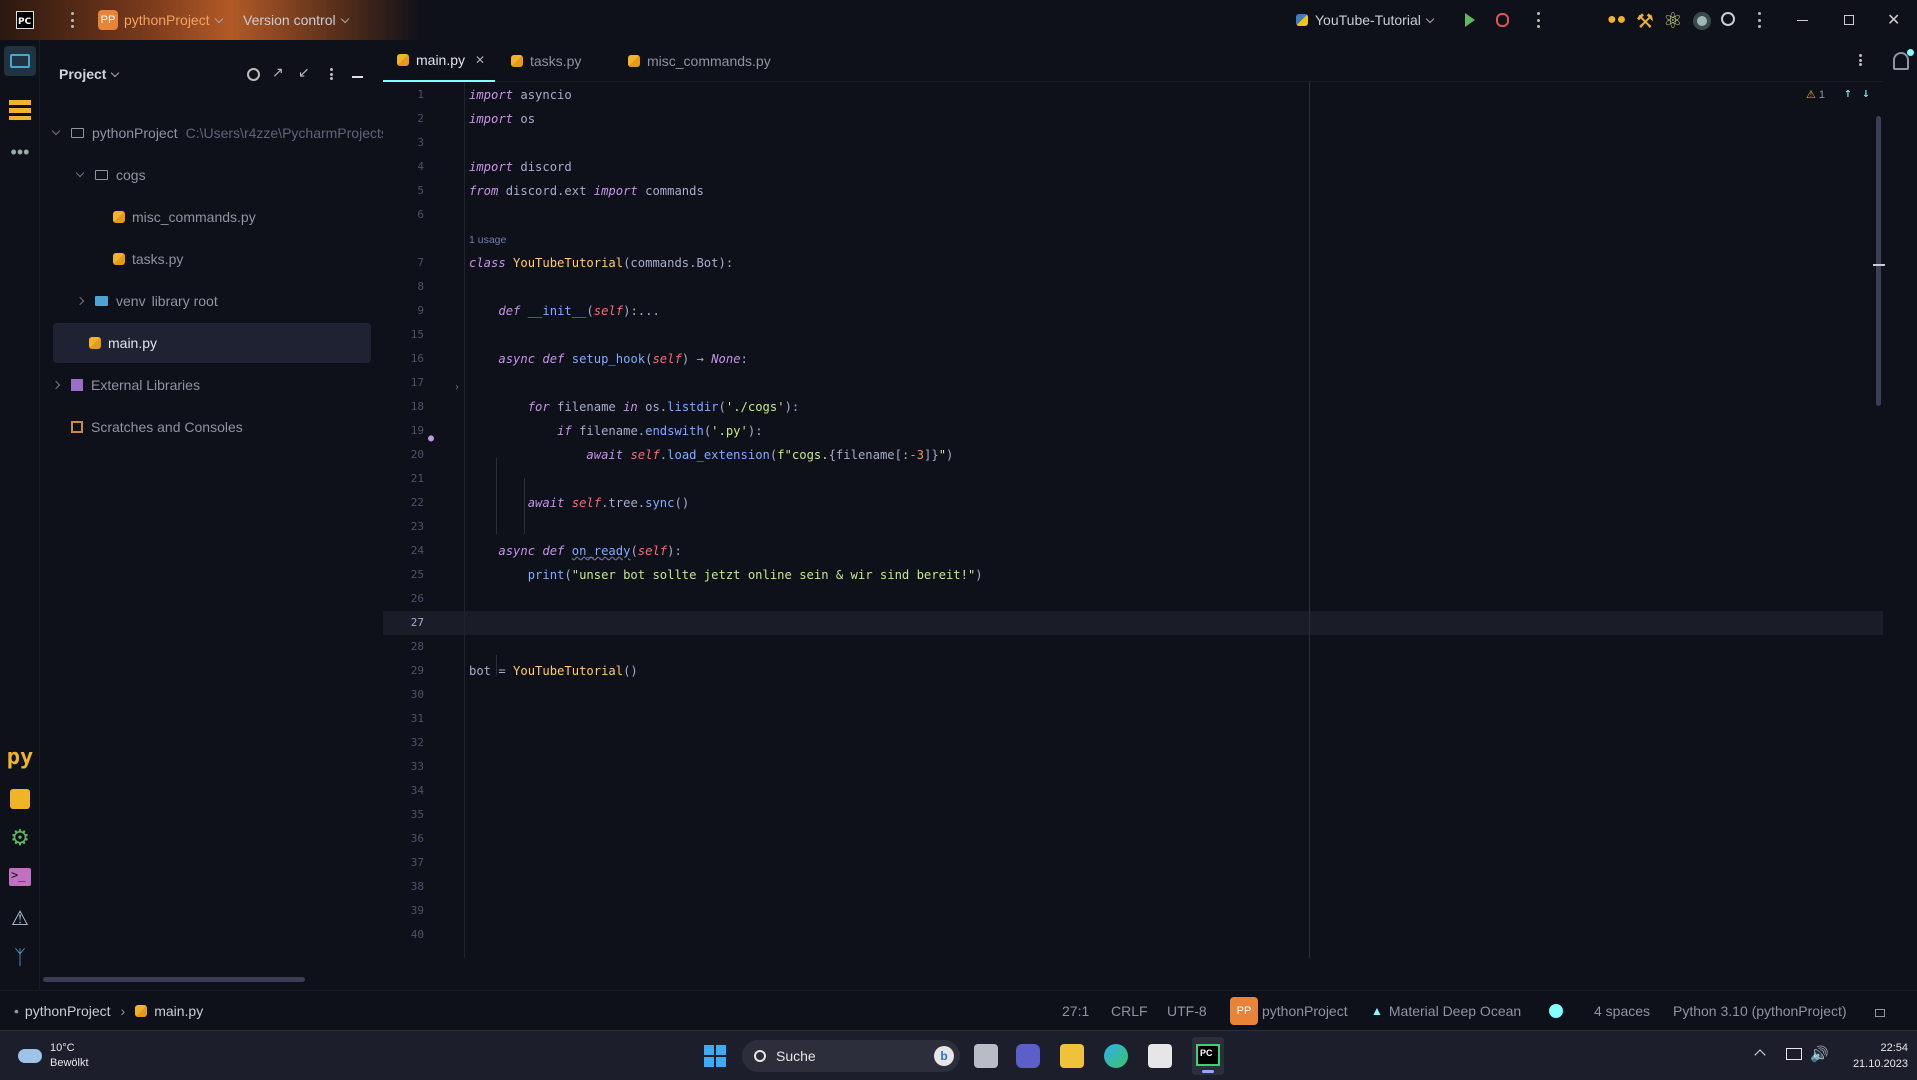 The image size is (1917, 1080). What do you see at coordinates (184, 301) in the screenshot?
I see `tree-item-suffix: library root` at bounding box center [184, 301].